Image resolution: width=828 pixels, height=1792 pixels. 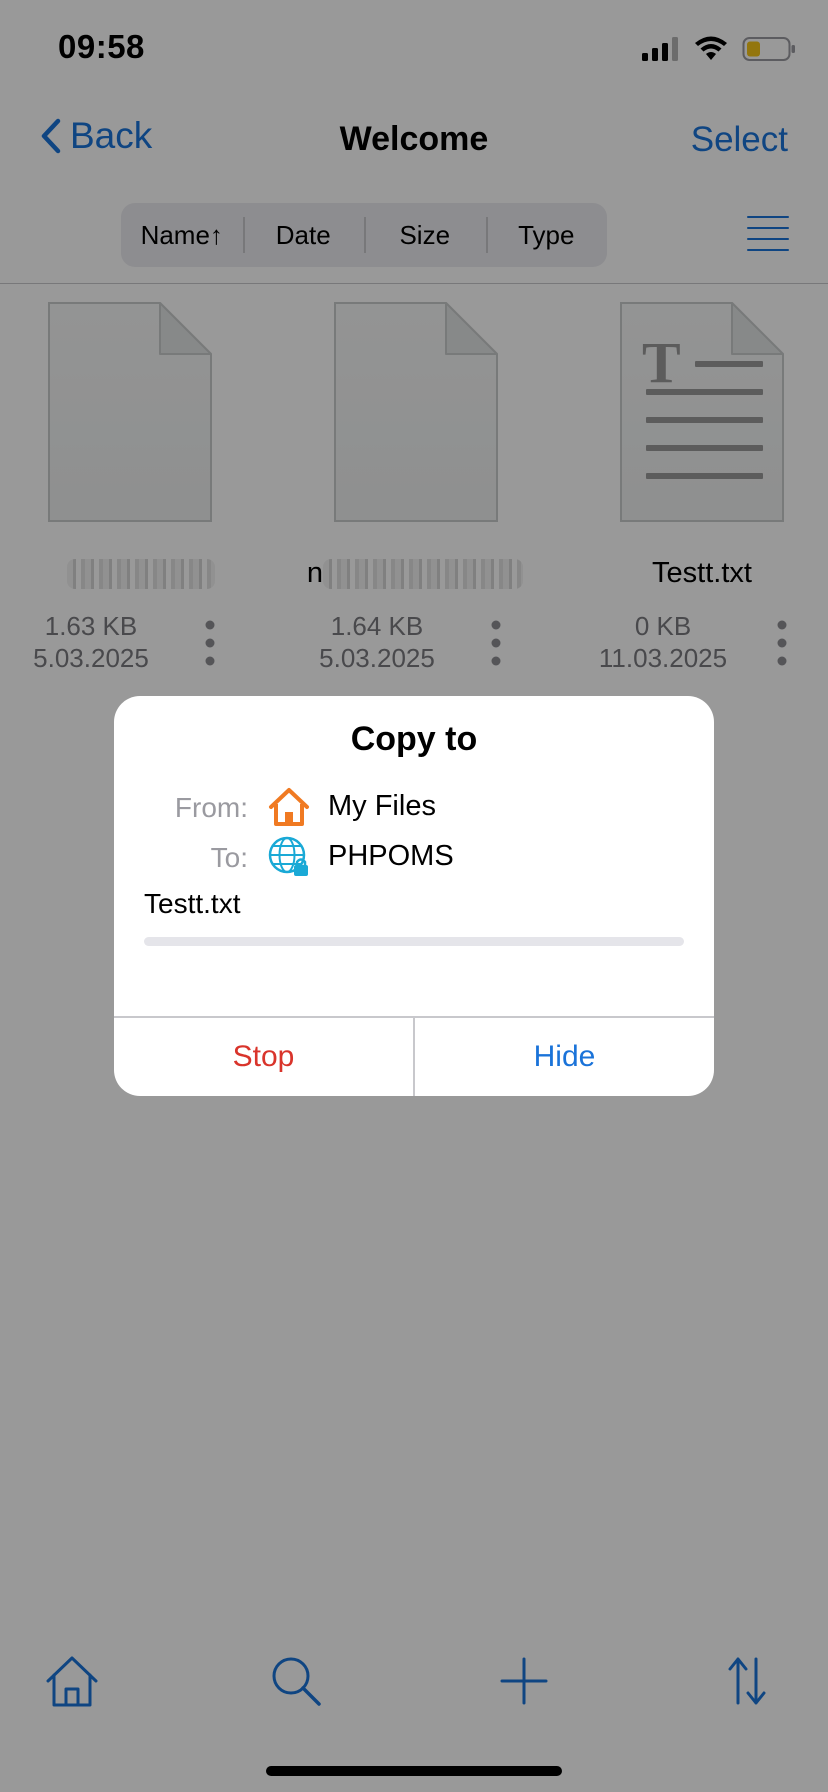 What do you see at coordinates (288, 856) in the screenshot?
I see `globe-lock-icon` at bounding box center [288, 856].